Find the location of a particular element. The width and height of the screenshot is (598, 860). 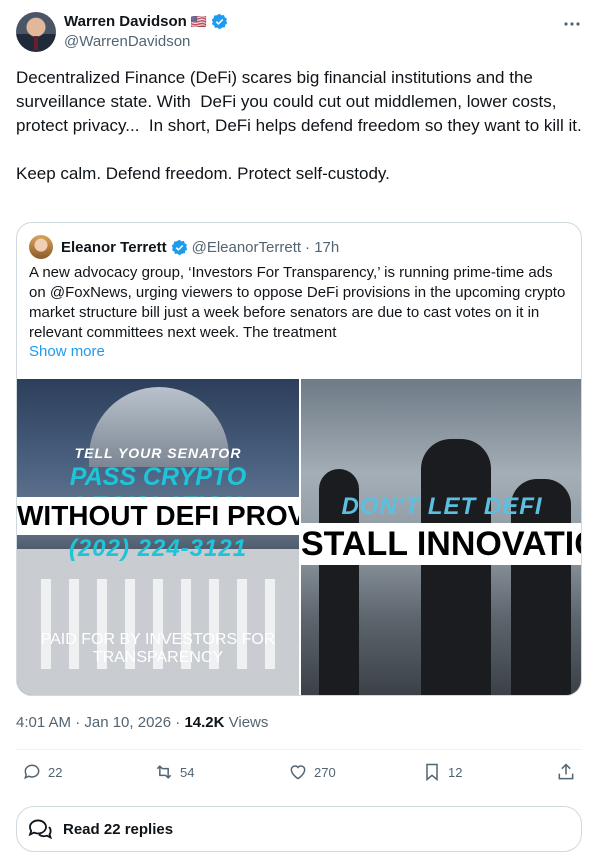

repost-icon is located at coordinates (164, 772).